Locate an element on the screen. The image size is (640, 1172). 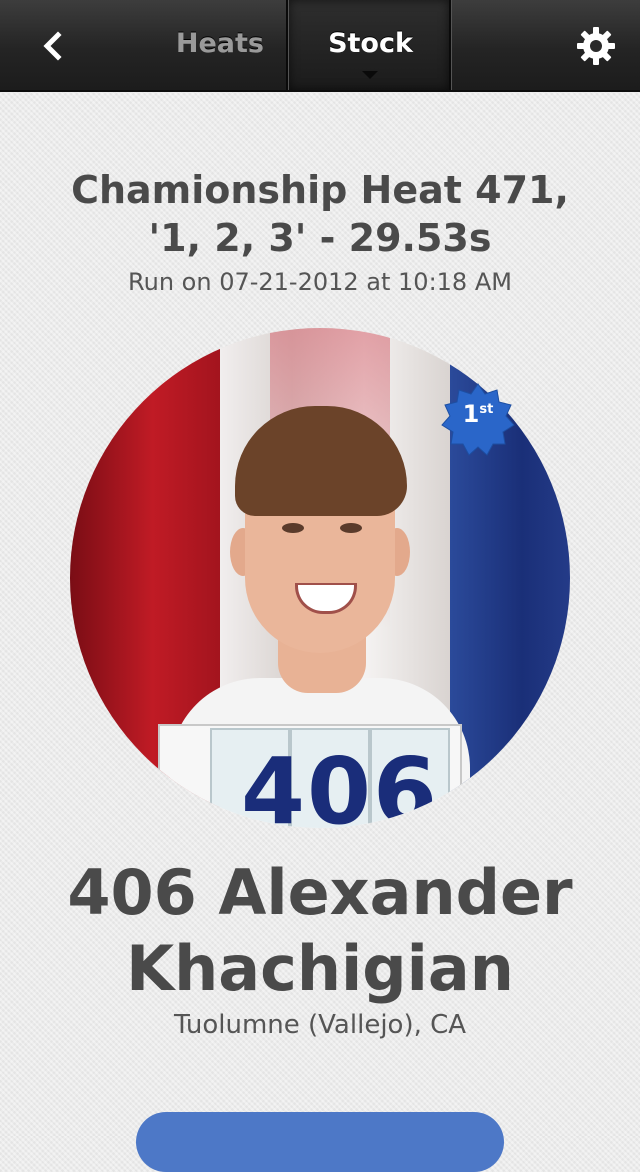
racer-name-line2: Khachigian is located at coordinates (320, 968).